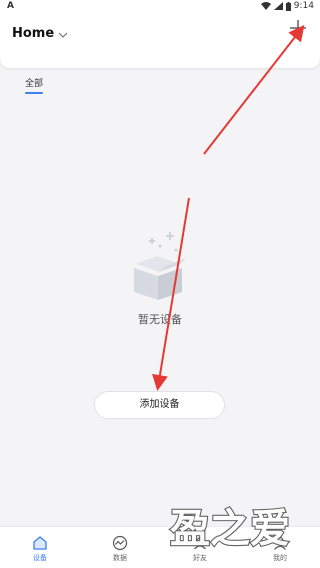 The width and height of the screenshot is (320, 568). Describe the element at coordinates (33, 33) in the screenshot. I see `home-selector-label: Home` at that location.